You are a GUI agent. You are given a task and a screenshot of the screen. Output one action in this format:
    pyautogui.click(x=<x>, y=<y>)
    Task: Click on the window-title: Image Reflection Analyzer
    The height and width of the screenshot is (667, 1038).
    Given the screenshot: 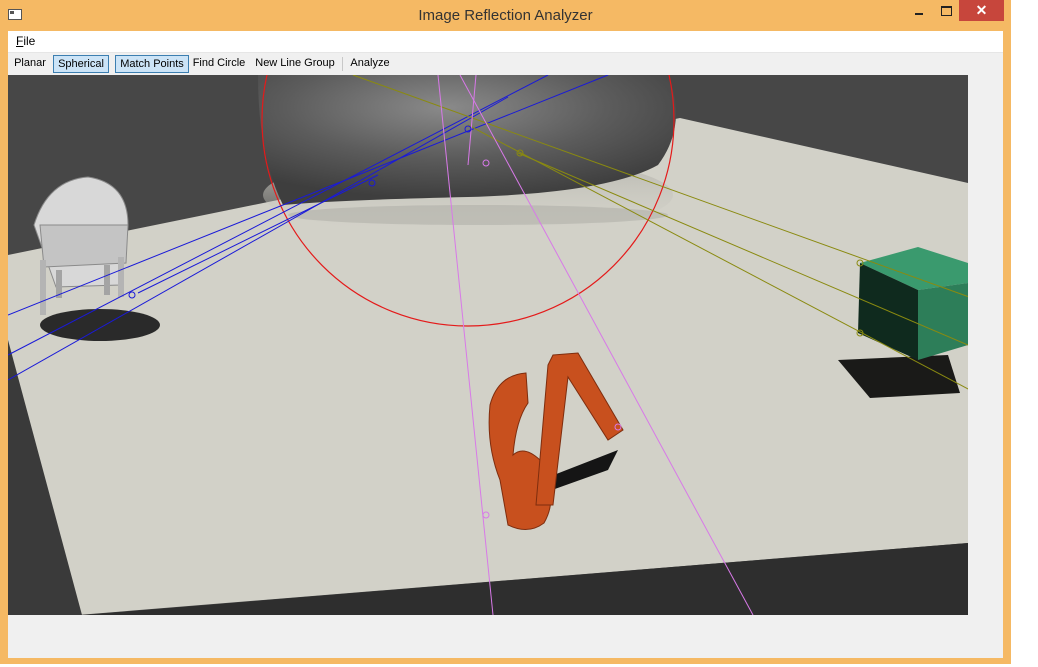 What is the action you would take?
    pyautogui.click(x=505, y=15)
    